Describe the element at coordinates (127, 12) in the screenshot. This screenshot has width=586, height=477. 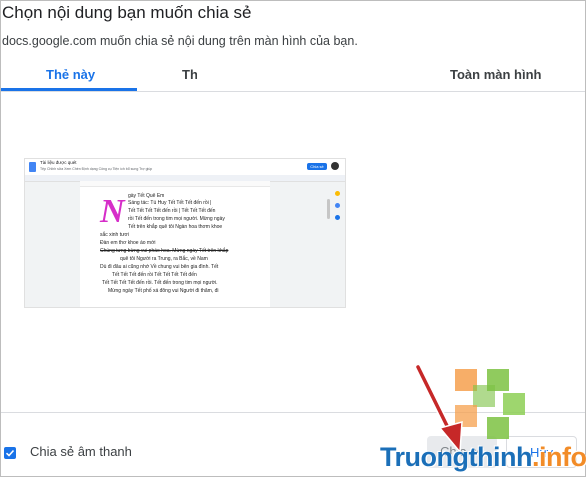
I see `dialog-title: Chọn nội dung bạn muốn chia sẻ` at that location.